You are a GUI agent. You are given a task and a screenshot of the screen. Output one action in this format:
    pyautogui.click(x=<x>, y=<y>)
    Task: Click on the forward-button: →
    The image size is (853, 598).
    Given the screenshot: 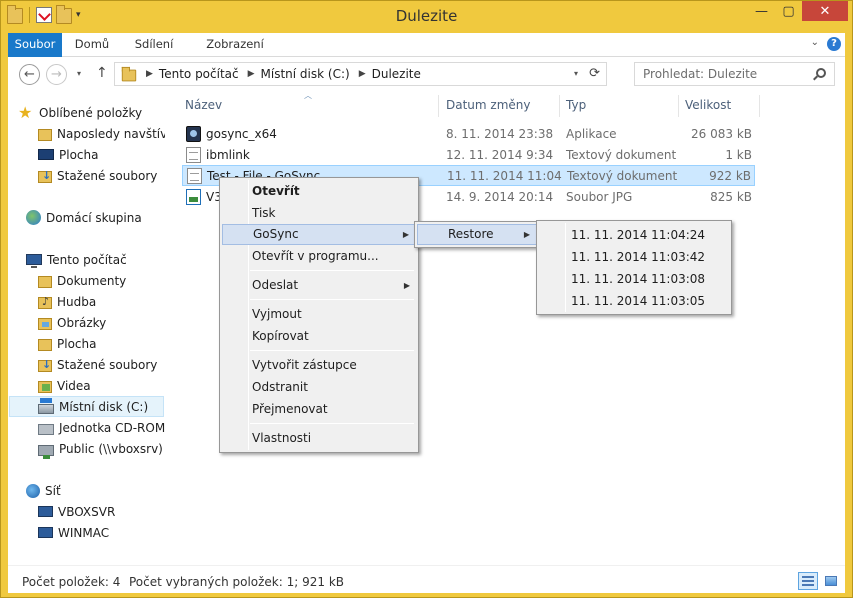 What is the action you would take?
    pyautogui.click(x=56, y=74)
    